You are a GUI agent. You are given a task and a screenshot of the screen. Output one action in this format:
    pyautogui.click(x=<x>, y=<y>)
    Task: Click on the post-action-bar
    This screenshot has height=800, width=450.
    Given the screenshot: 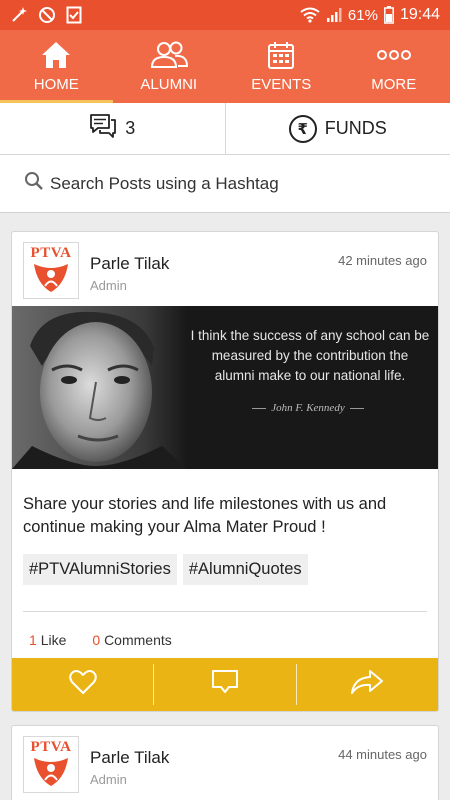 What is the action you would take?
    pyautogui.click(x=225, y=684)
    